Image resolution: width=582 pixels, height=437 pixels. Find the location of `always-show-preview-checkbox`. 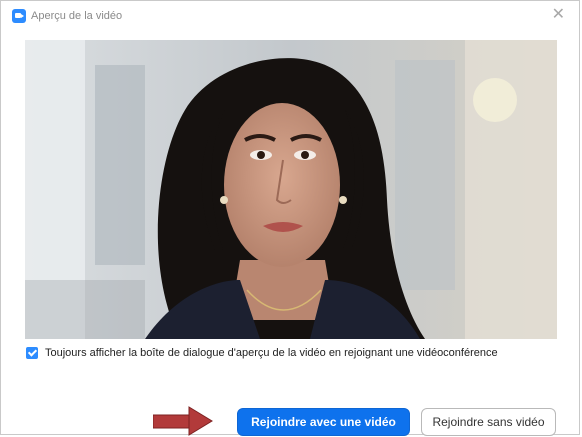

always-show-preview-checkbox is located at coordinates (32, 353).